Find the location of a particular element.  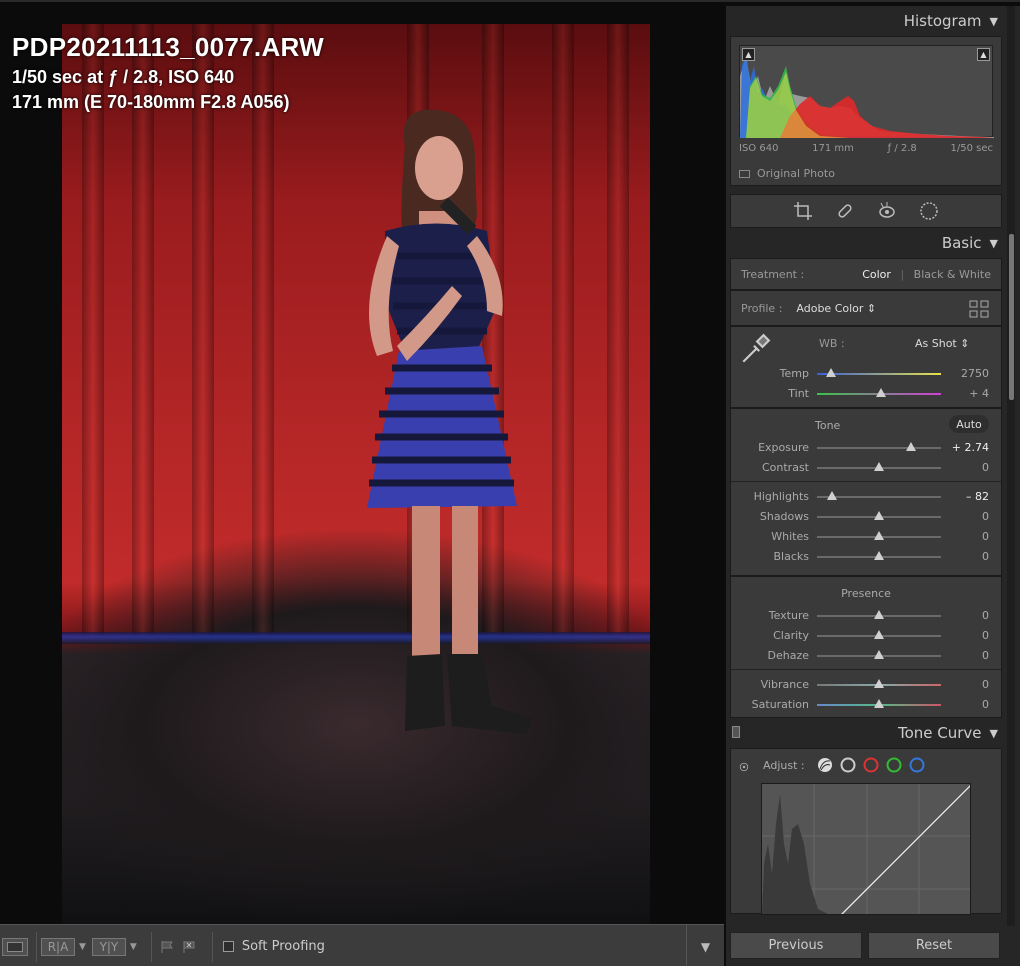

shadows-slider-row: Shadows 0 is located at coordinates (866, 516).